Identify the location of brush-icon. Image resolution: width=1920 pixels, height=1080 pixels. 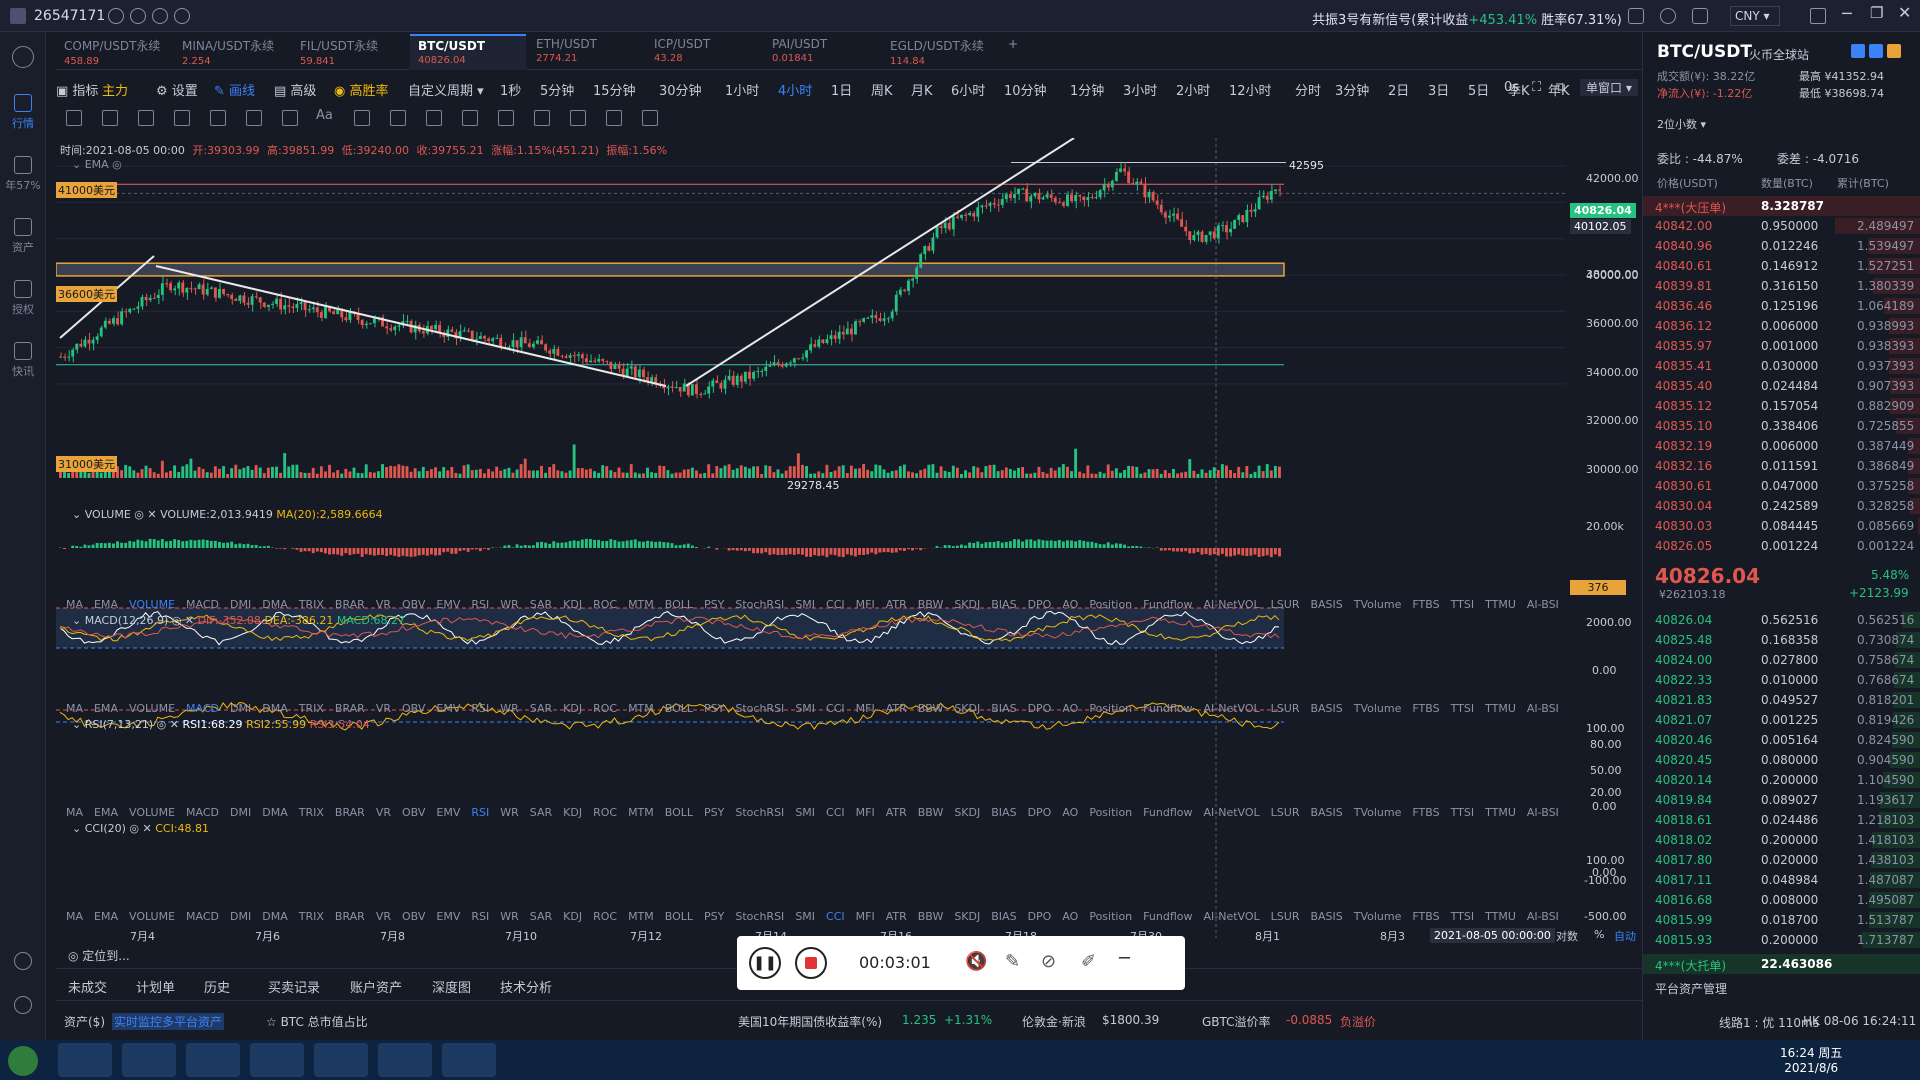
(470, 118).